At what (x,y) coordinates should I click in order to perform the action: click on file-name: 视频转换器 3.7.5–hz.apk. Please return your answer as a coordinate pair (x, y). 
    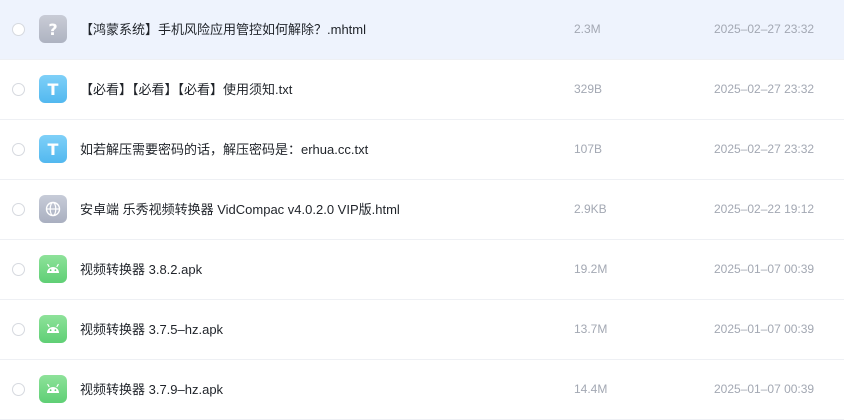
    Looking at the image, I should click on (151, 329).